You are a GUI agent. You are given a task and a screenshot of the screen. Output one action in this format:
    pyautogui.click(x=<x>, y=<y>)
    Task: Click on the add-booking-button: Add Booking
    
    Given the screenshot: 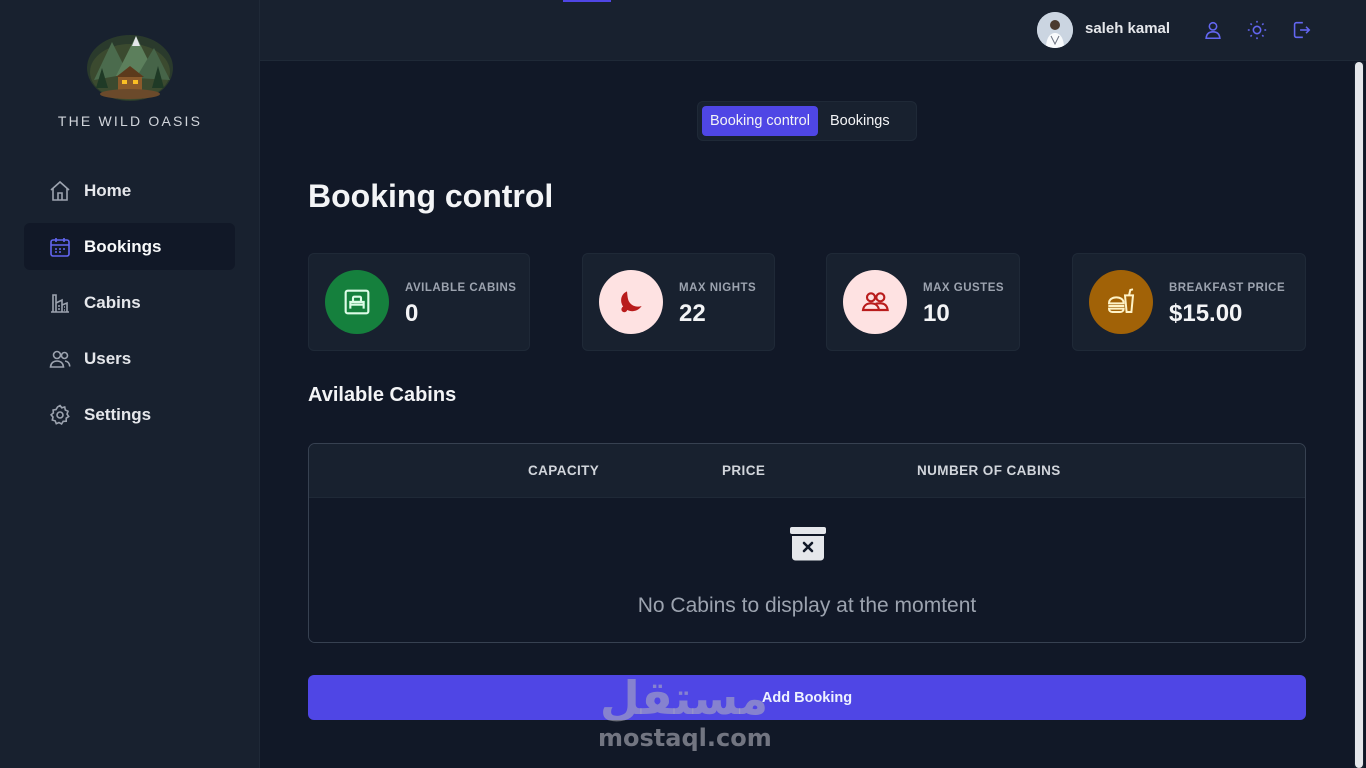 What is the action you would take?
    pyautogui.click(x=807, y=697)
    